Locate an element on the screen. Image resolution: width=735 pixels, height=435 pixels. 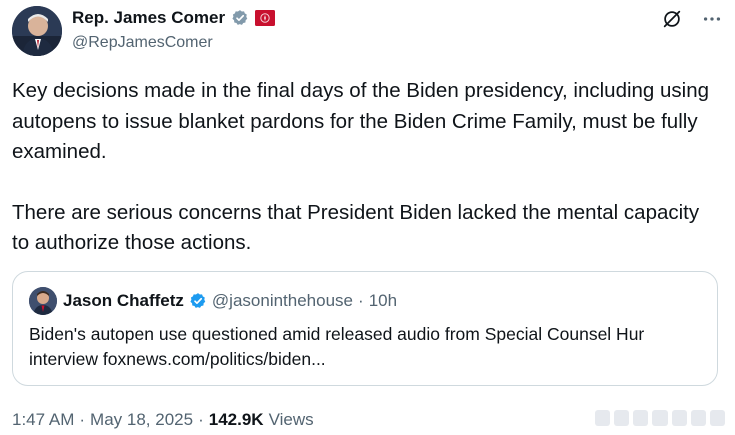
author-handle: @RepJamesComer is located at coordinates (142, 43).